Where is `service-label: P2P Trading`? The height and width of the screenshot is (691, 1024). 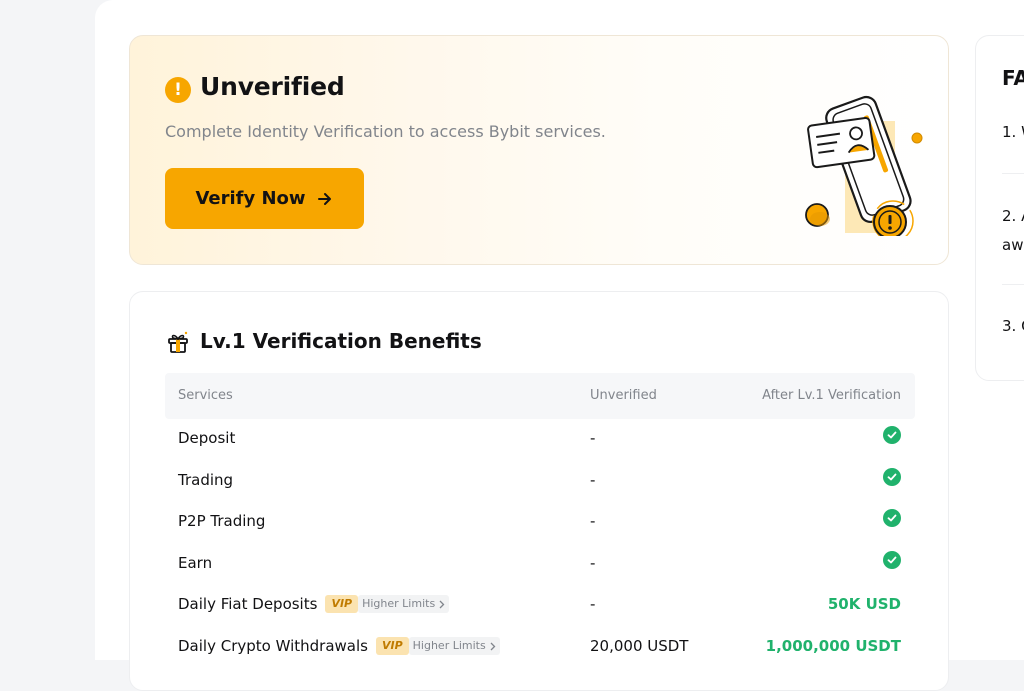 service-label: P2P Trading is located at coordinates (222, 521).